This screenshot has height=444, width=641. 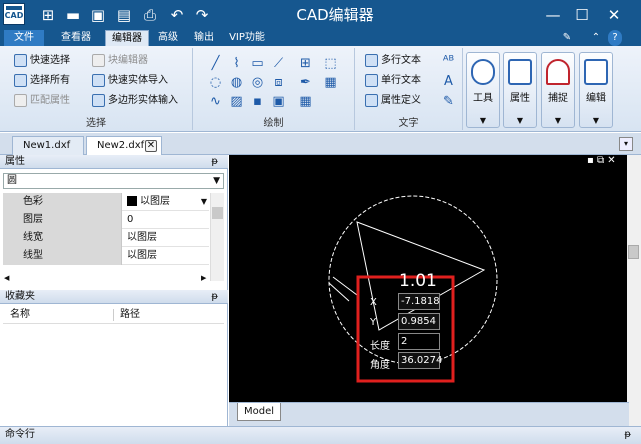 What do you see at coordinates (418, 281) in the screenshot?
I see `dimension-label: 1.01` at bounding box center [418, 281].